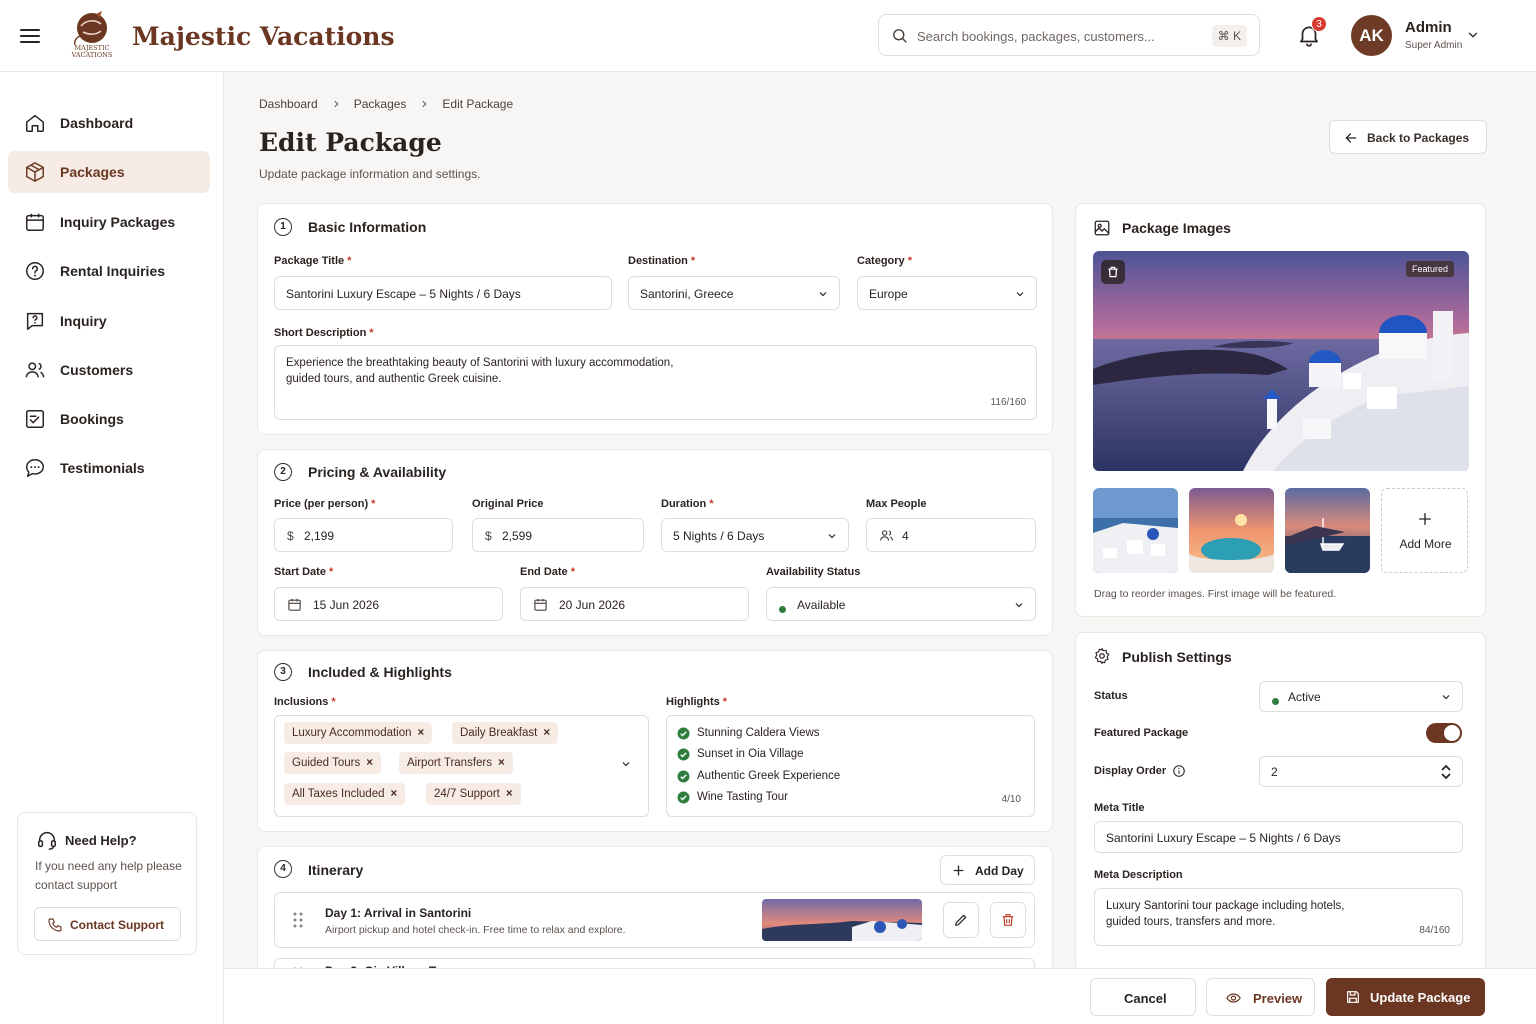  What do you see at coordinates (1057, 36) in the screenshot?
I see `search-input` at bounding box center [1057, 36].